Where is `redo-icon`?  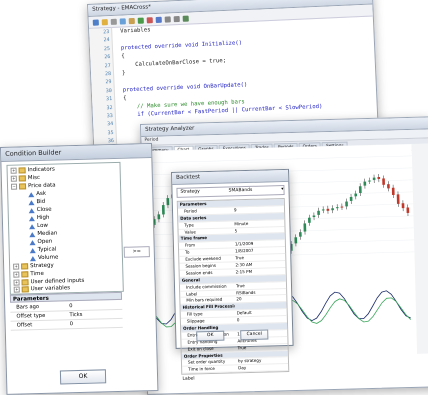
redo-icon is located at coordinates (159, 19).